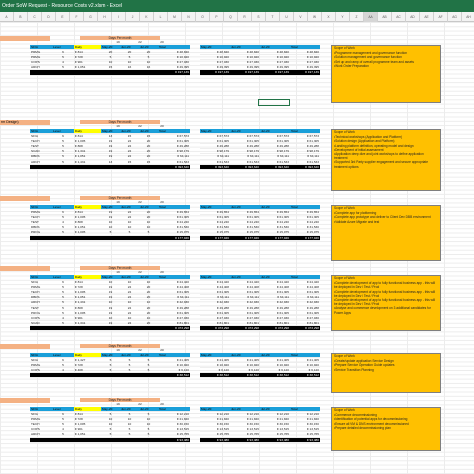 This screenshot has width=474, height=474. What do you see at coordinates (315, 17) in the screenshot?
I see `column-header-w: W` at bounding box center [315, 17].